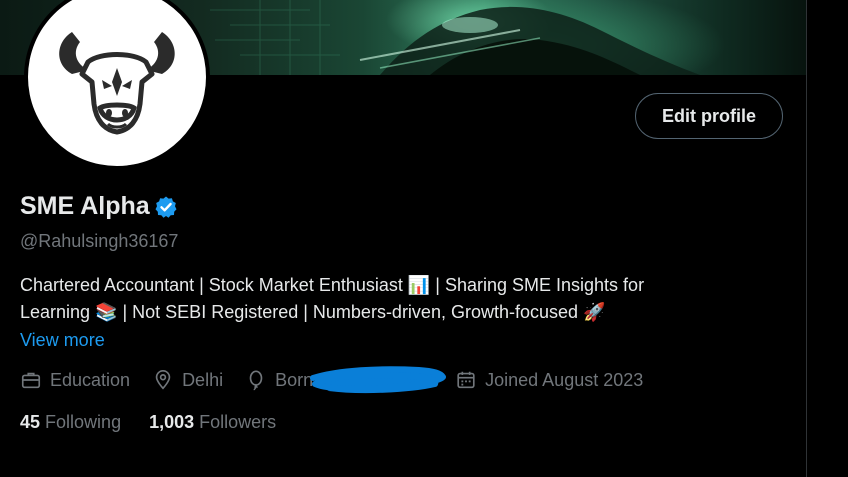 This screenshot has height=477, width=848. I want to click on briefcase-icon, so click(31, 380).